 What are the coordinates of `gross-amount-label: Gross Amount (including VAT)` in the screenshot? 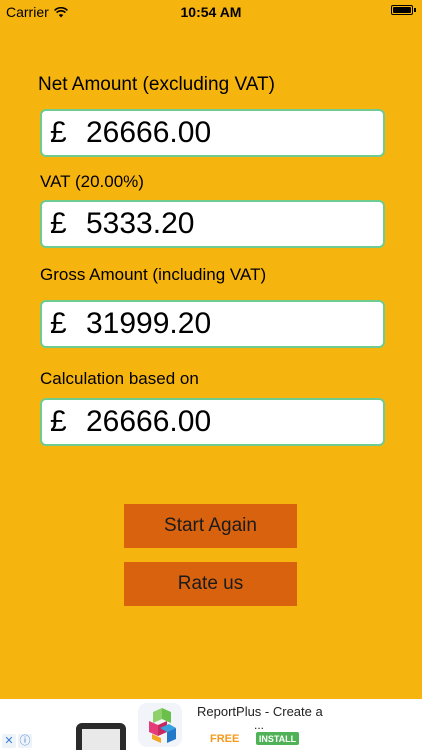 It's located at (153, 274).